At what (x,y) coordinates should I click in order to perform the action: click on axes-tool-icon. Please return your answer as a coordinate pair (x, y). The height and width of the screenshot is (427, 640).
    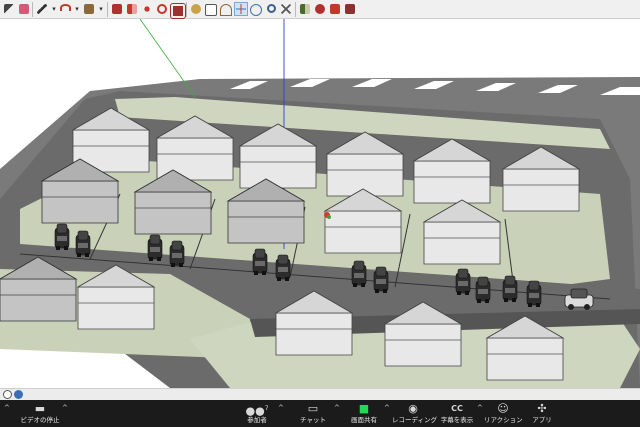
    Looking at the image, I should click on (241, 9).